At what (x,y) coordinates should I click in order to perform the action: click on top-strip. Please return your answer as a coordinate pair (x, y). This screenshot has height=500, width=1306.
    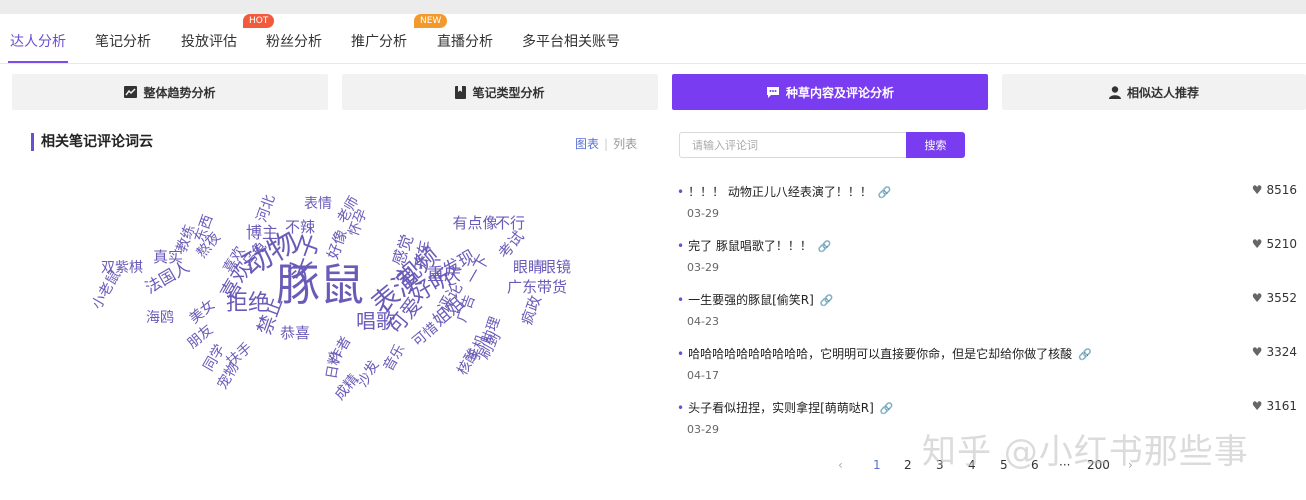
    Looking at the image, I should click on (653, 7).